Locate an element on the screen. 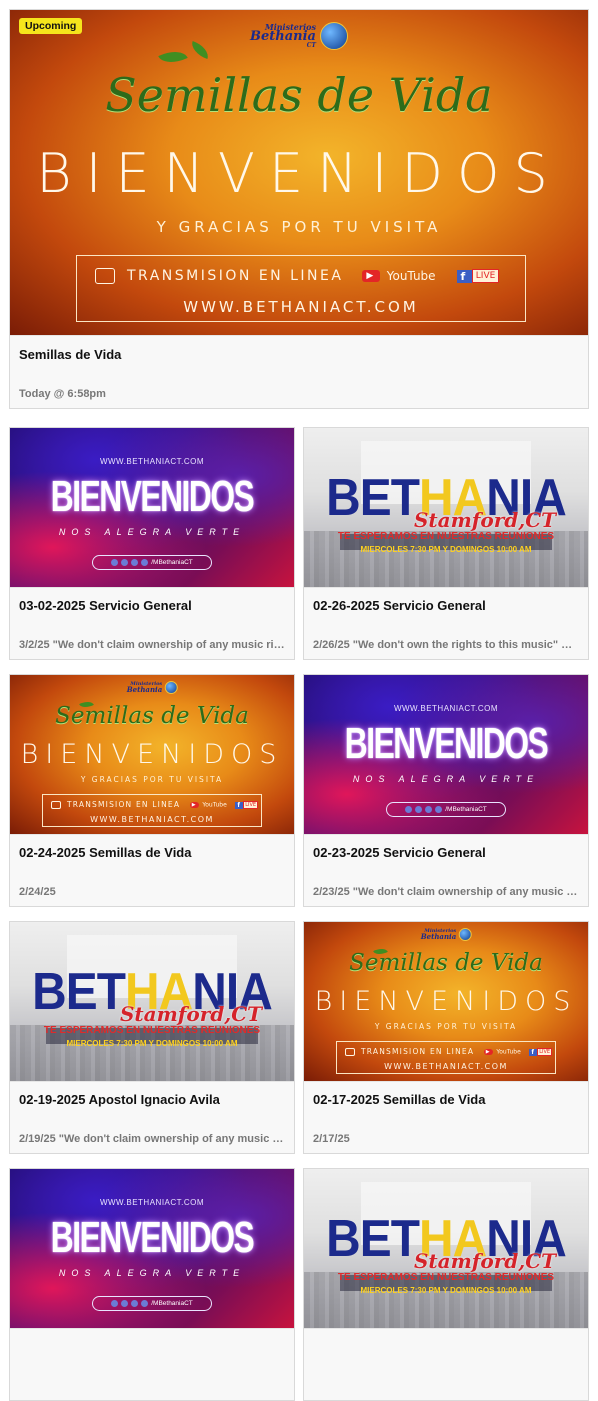 The height and width of the screenshot is (1401, 598). video-title: 02-23-2025 Servicio General is located at coordinates (446, 852).